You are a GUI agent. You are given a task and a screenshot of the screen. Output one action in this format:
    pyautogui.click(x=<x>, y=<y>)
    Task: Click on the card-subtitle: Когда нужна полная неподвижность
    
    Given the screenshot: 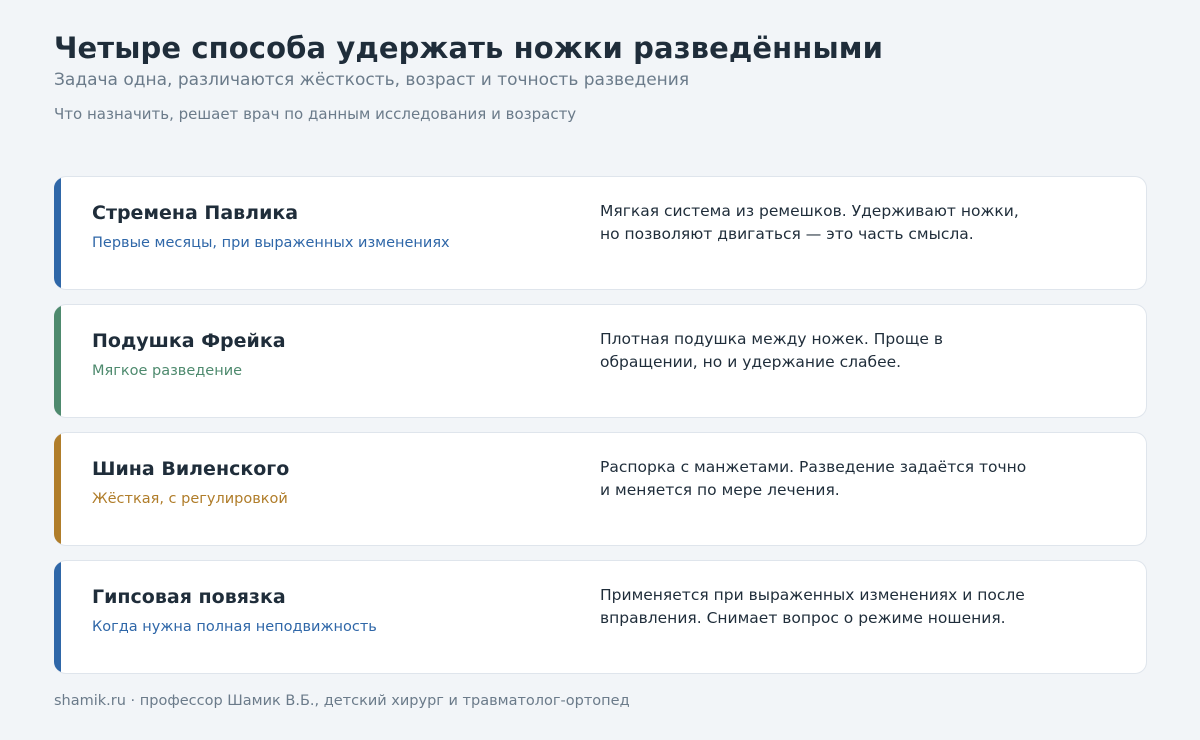 What is the action you would take?
    pyautogui.click(x=234, y=627)
    